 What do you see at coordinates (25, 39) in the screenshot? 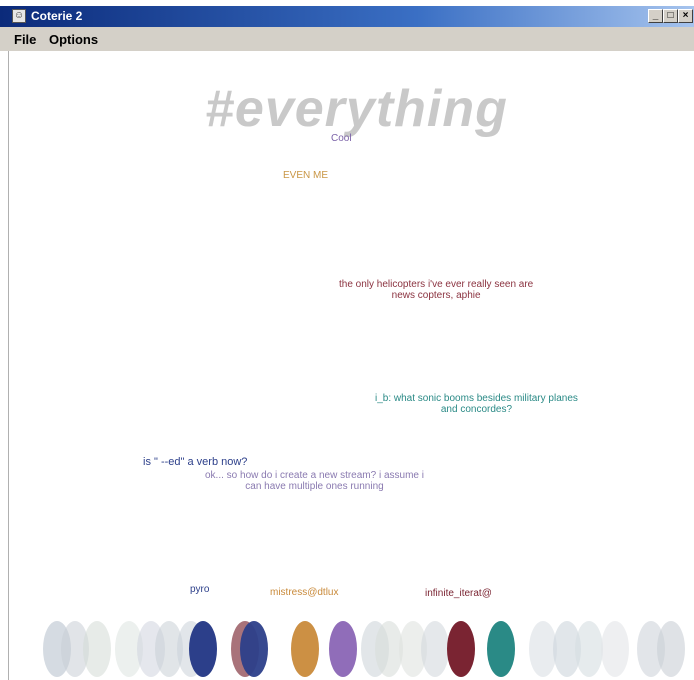
I see `menu-file: File` at bounding box center [25, 39].